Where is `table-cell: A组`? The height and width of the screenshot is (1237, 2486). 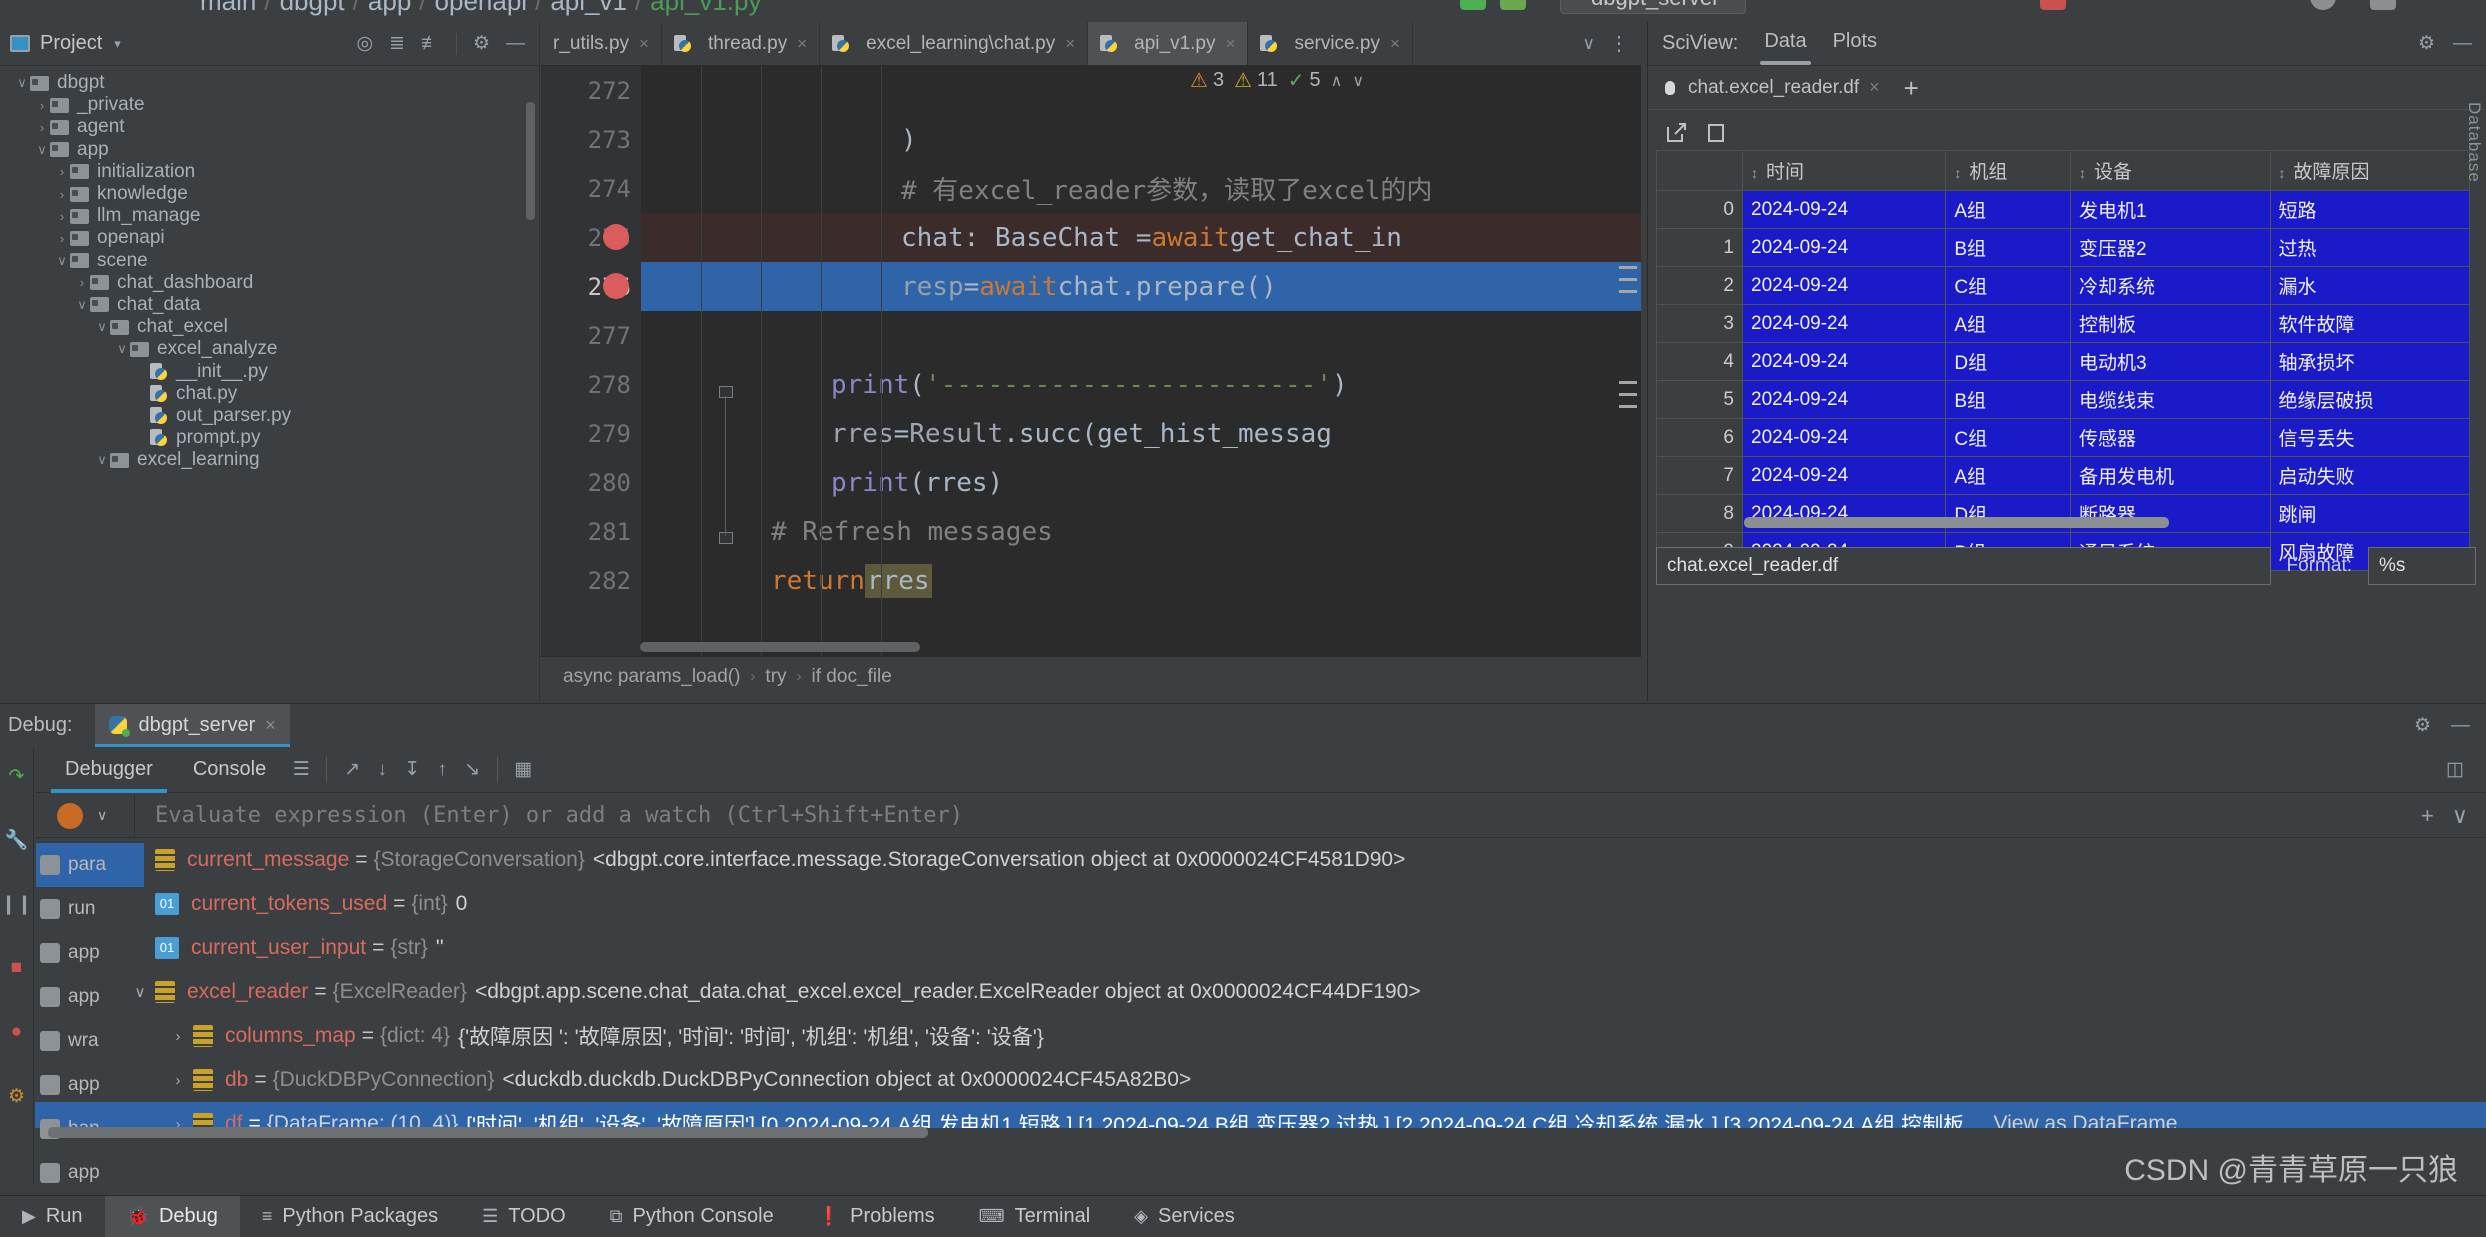
table-cell: A组 is located at coordinates (2008, 323).